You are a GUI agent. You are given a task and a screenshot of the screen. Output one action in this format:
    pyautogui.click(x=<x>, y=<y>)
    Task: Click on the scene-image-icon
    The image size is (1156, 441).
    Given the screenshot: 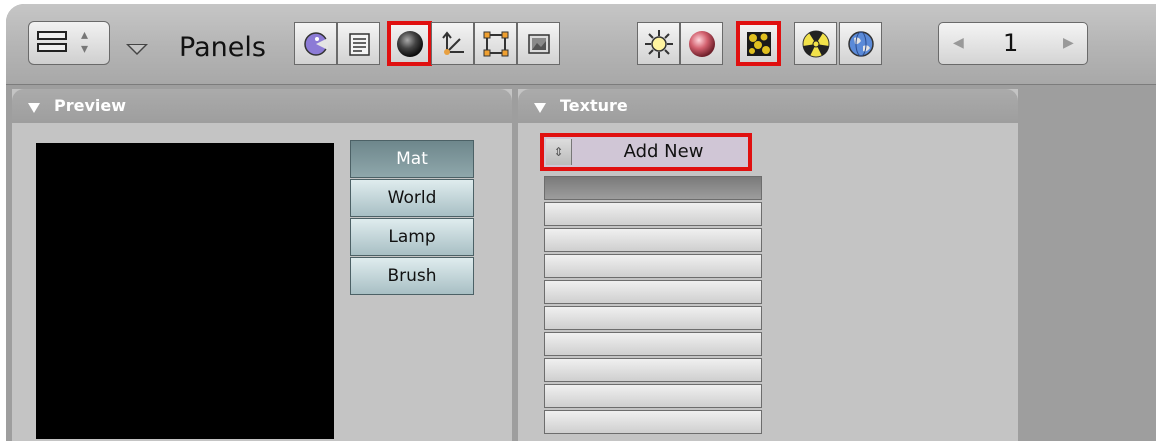 What is the action you would take?
    pyautogui.click(x=538, y=43)
    